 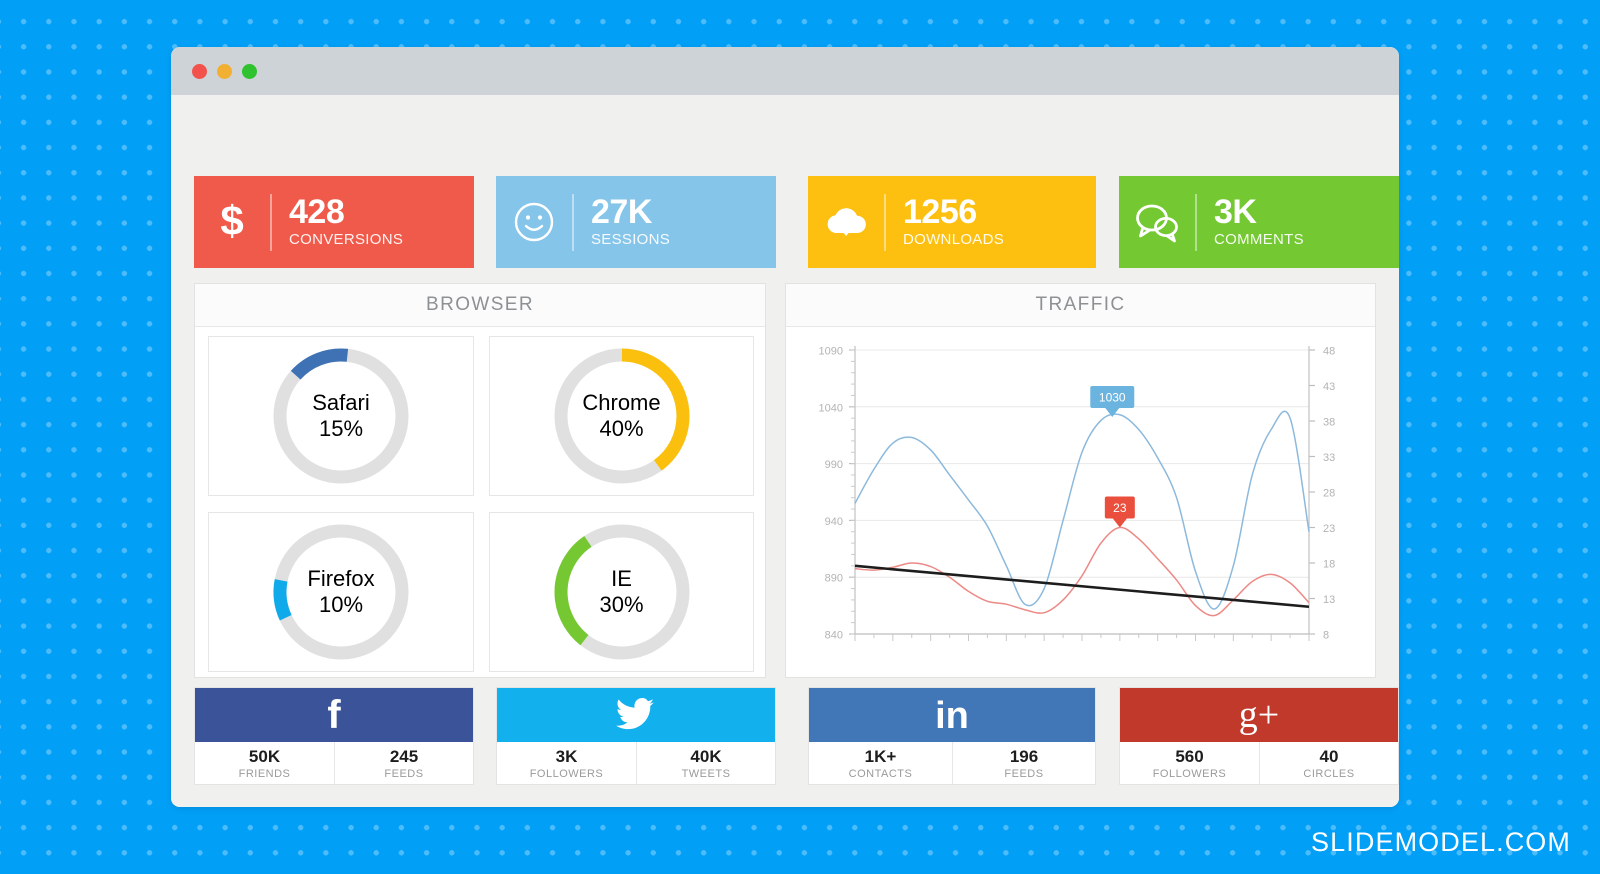 I want to click on kpi-card-downloads: 1256 DOWNLOADS, so click(x=952, y=222).